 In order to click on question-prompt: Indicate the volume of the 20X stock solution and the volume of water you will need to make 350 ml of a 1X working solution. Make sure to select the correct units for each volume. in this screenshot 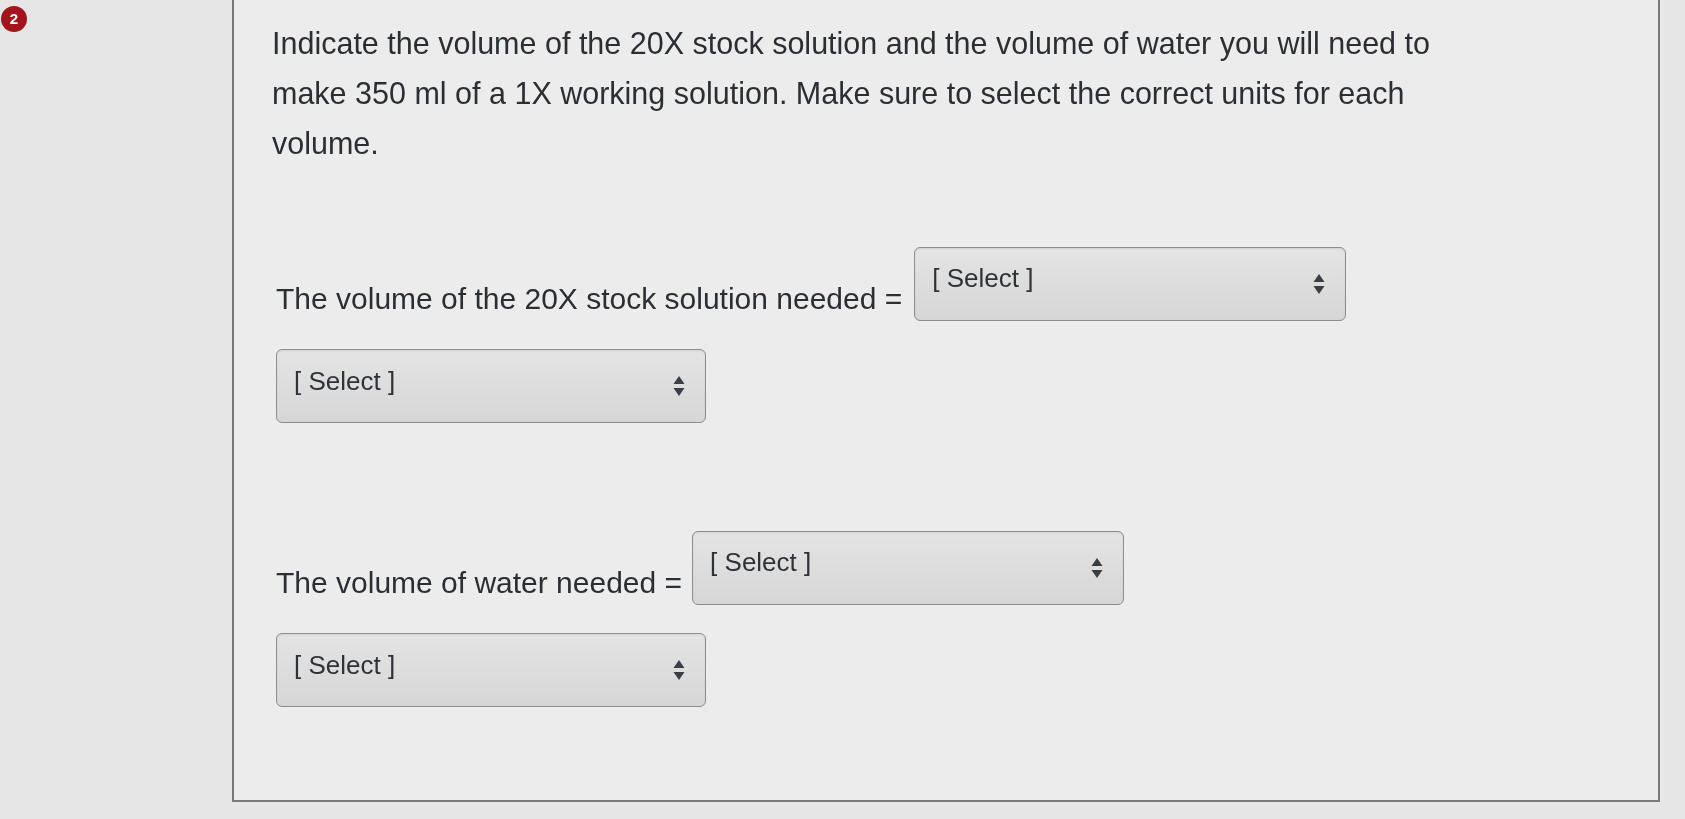, I will do `click(851, 93)`.